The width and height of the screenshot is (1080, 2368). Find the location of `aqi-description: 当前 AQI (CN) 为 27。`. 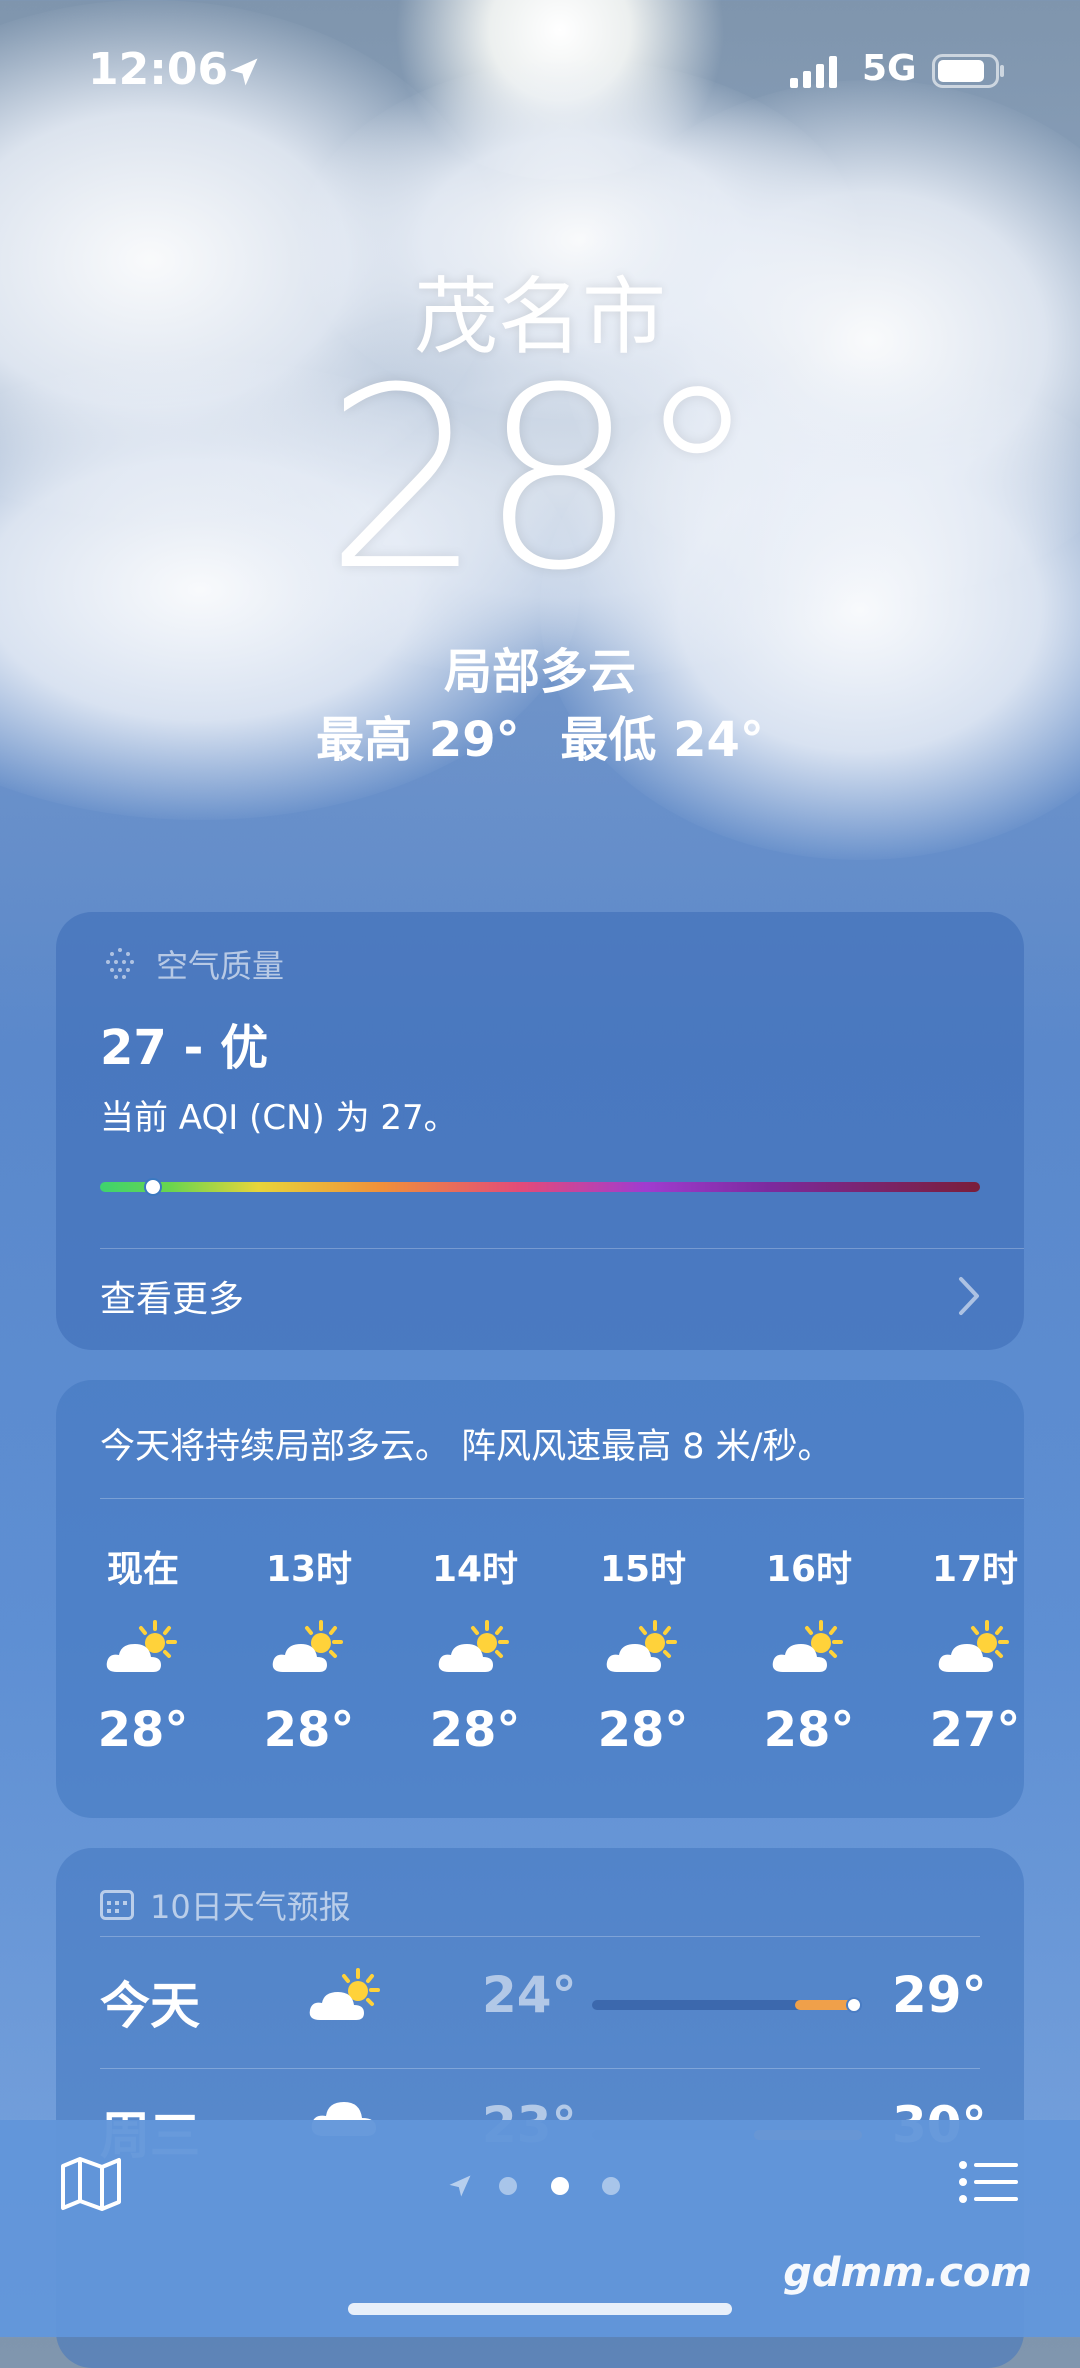

aqi-description: 当前 AQI (CN) 为 27。 is located at coordinates (279, 1118).